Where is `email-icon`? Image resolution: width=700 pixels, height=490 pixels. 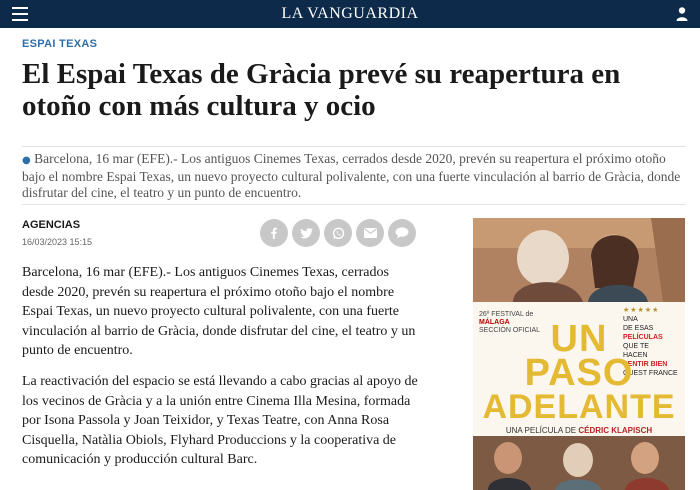
email-icon is located at coordinates (370, 233).